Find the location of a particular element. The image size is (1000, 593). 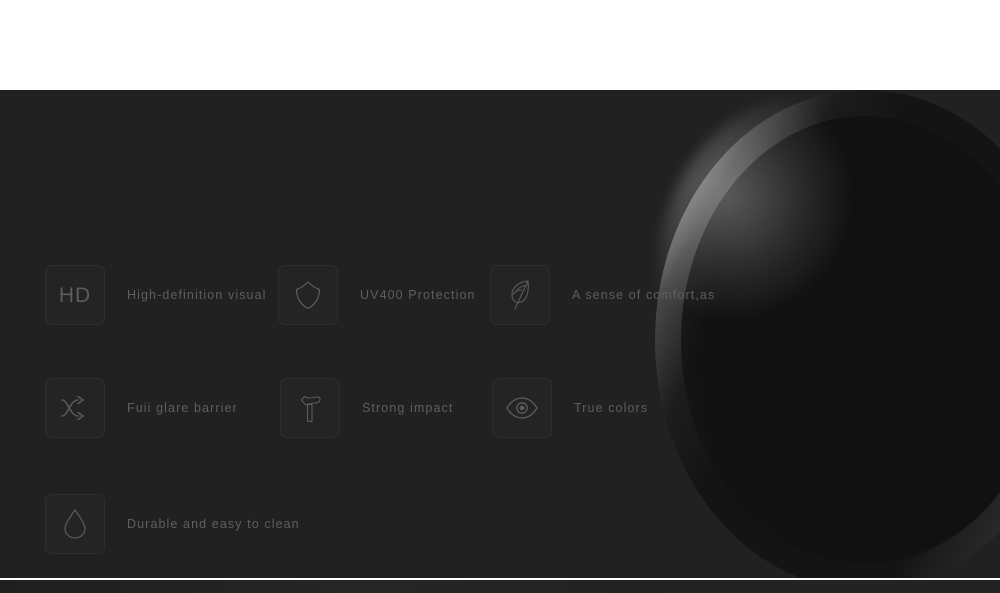

feature-item-hd: HD High-definition visual is located at coordinates (156, 295).